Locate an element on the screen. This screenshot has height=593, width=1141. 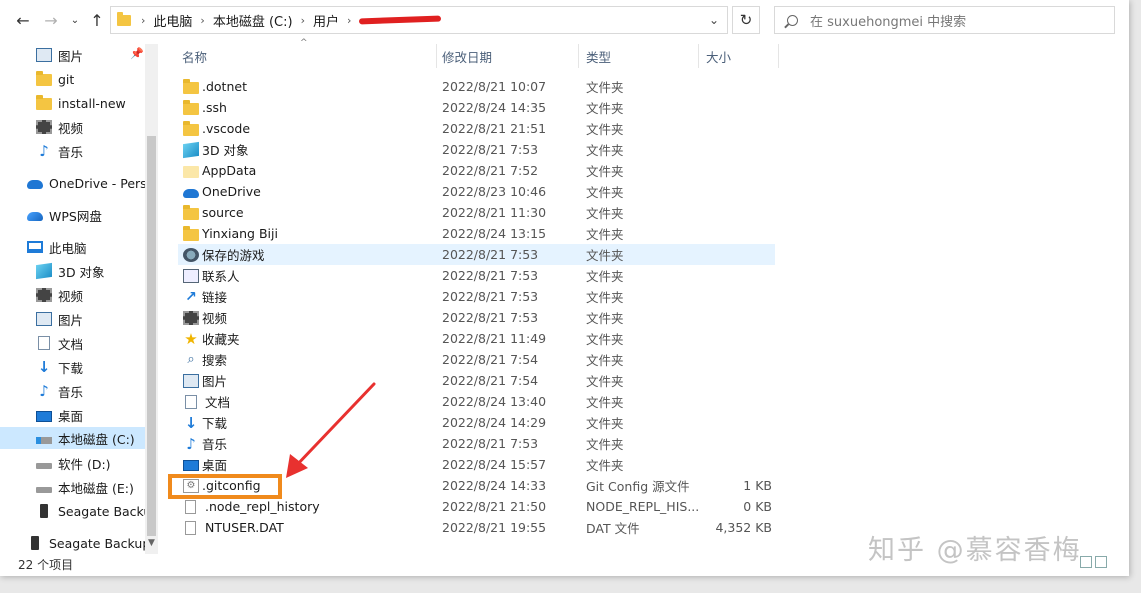
pin-icon: 📌 is located at coordinates (137, 53).